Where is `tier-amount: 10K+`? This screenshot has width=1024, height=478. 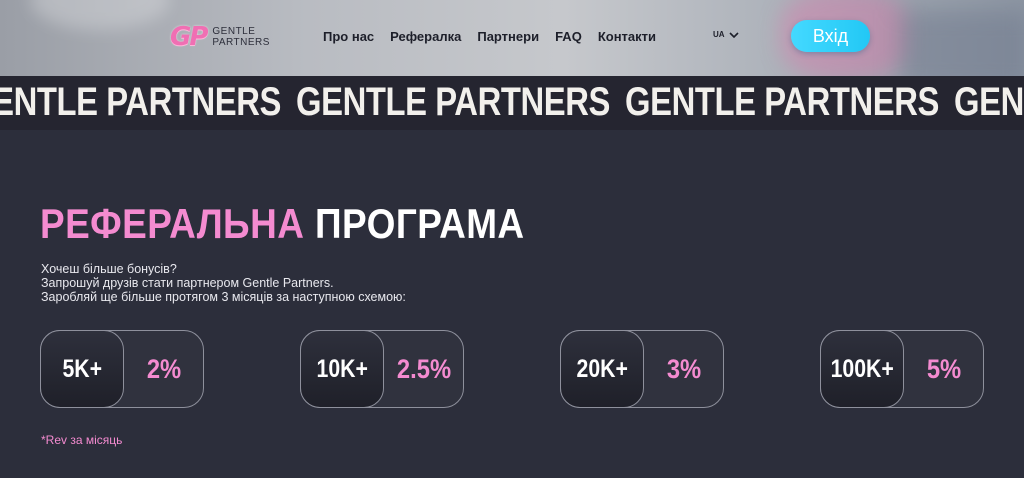
tier-amount: 10K+ is located at coordinates (342, 368).